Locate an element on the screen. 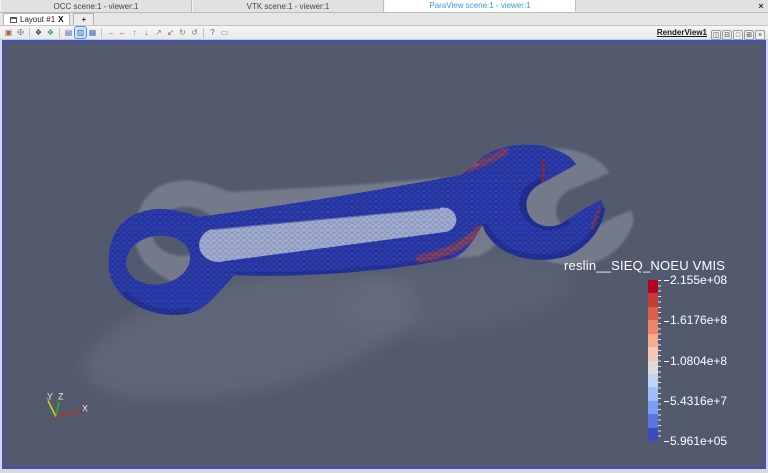 Image resolution: width=768 pixels, height=473 pixels. colorbar-label: 5.4316e+7 is located at coordinates (695, 401).